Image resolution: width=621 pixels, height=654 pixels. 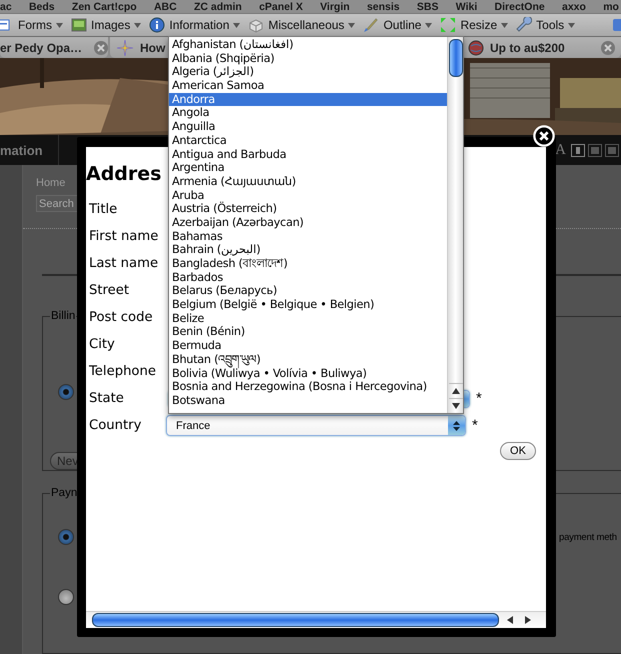 I want to click on vertical-scrollbar, so click(x=455, y=225).